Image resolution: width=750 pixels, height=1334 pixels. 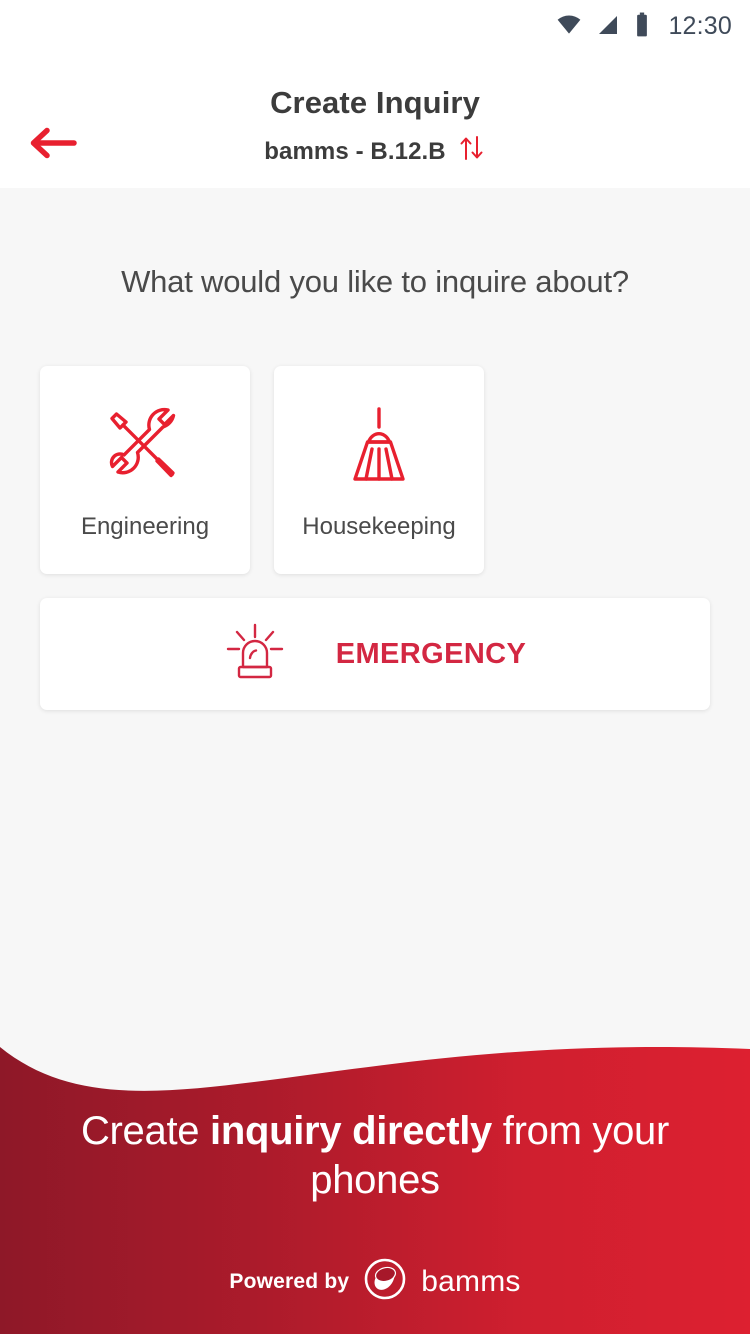 I want to click on brand-label: bamms, so click(x=471, y=1281).